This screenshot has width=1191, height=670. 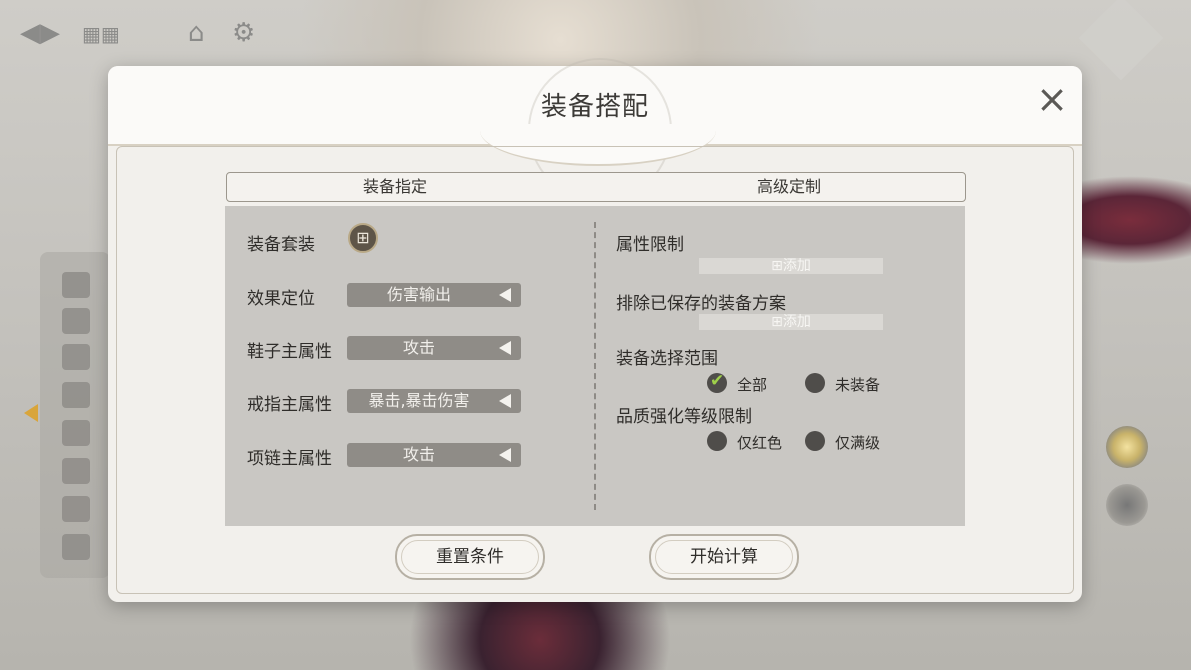 What do you see at coordinates (75, 415) in the screenshot?
I see `side-menu-panel` at bounding box center [75, 415].